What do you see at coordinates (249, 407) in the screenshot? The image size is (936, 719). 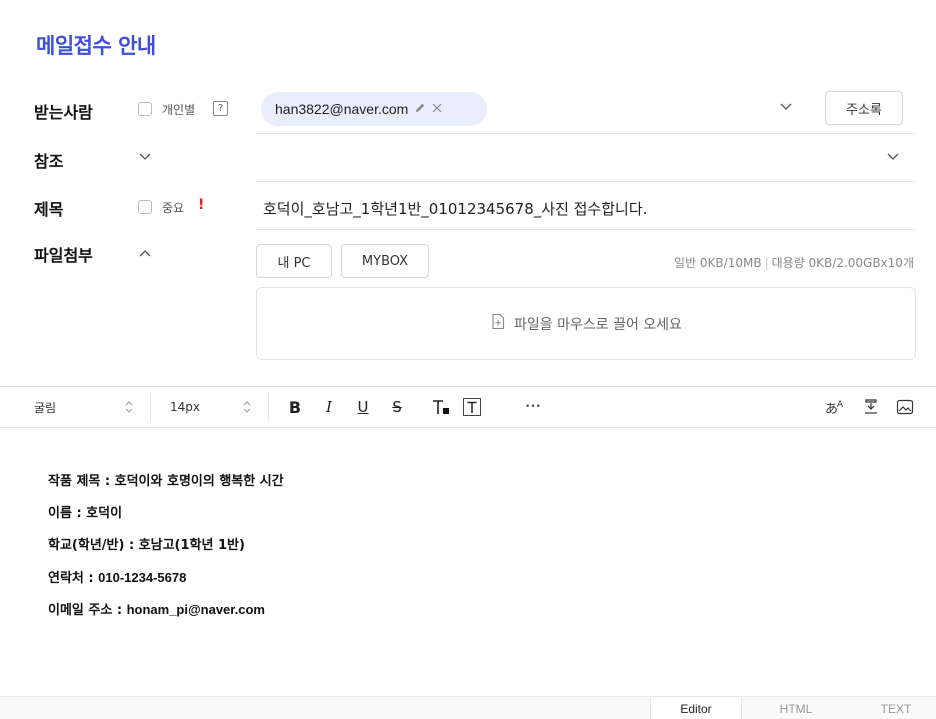 I see `size-stepper-icon` at bounding box center [249, 407].